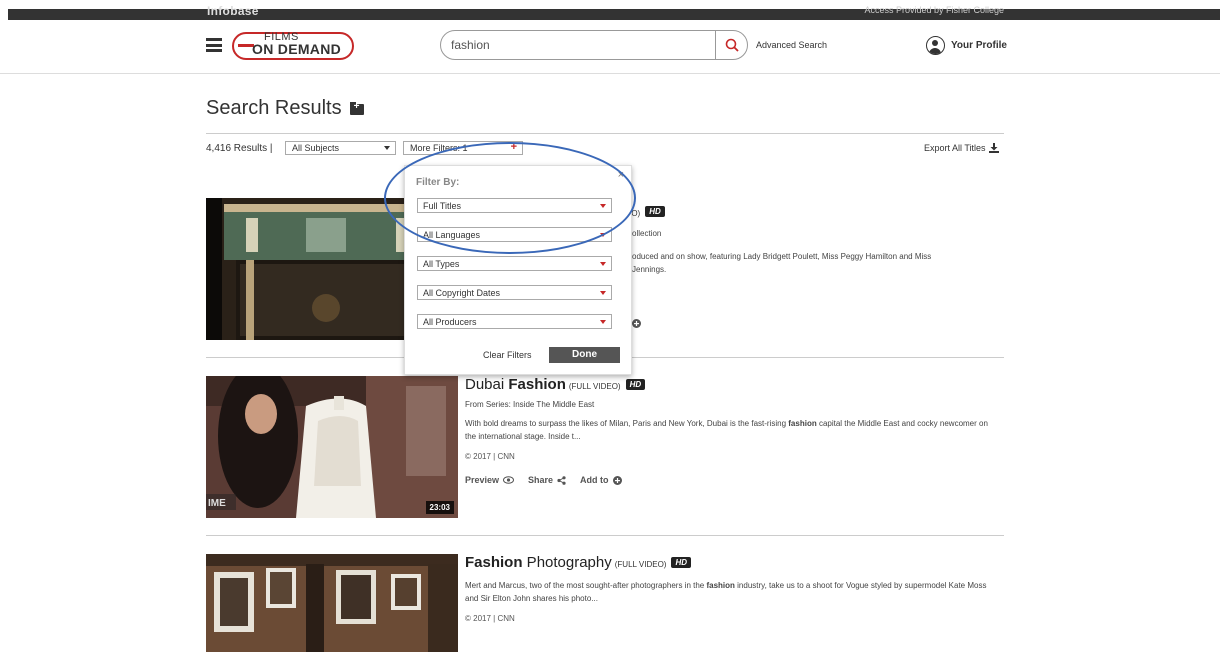 Image resolution: width=1220 pixels, height=652 pixels. I want to click on preview-button: Preview, so click(490, 480).